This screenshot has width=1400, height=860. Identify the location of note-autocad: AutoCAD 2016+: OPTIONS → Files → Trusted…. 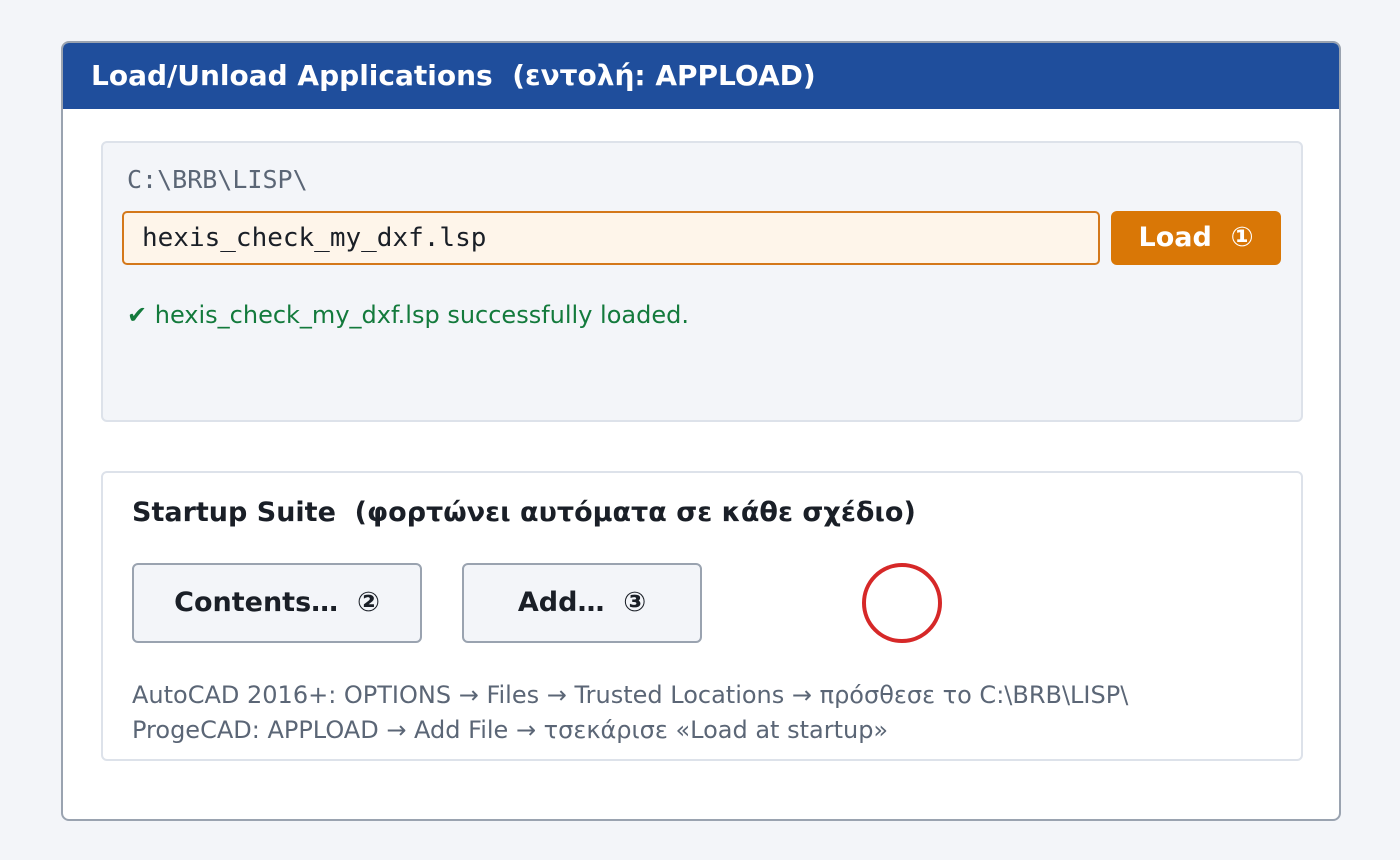
(630, 695).